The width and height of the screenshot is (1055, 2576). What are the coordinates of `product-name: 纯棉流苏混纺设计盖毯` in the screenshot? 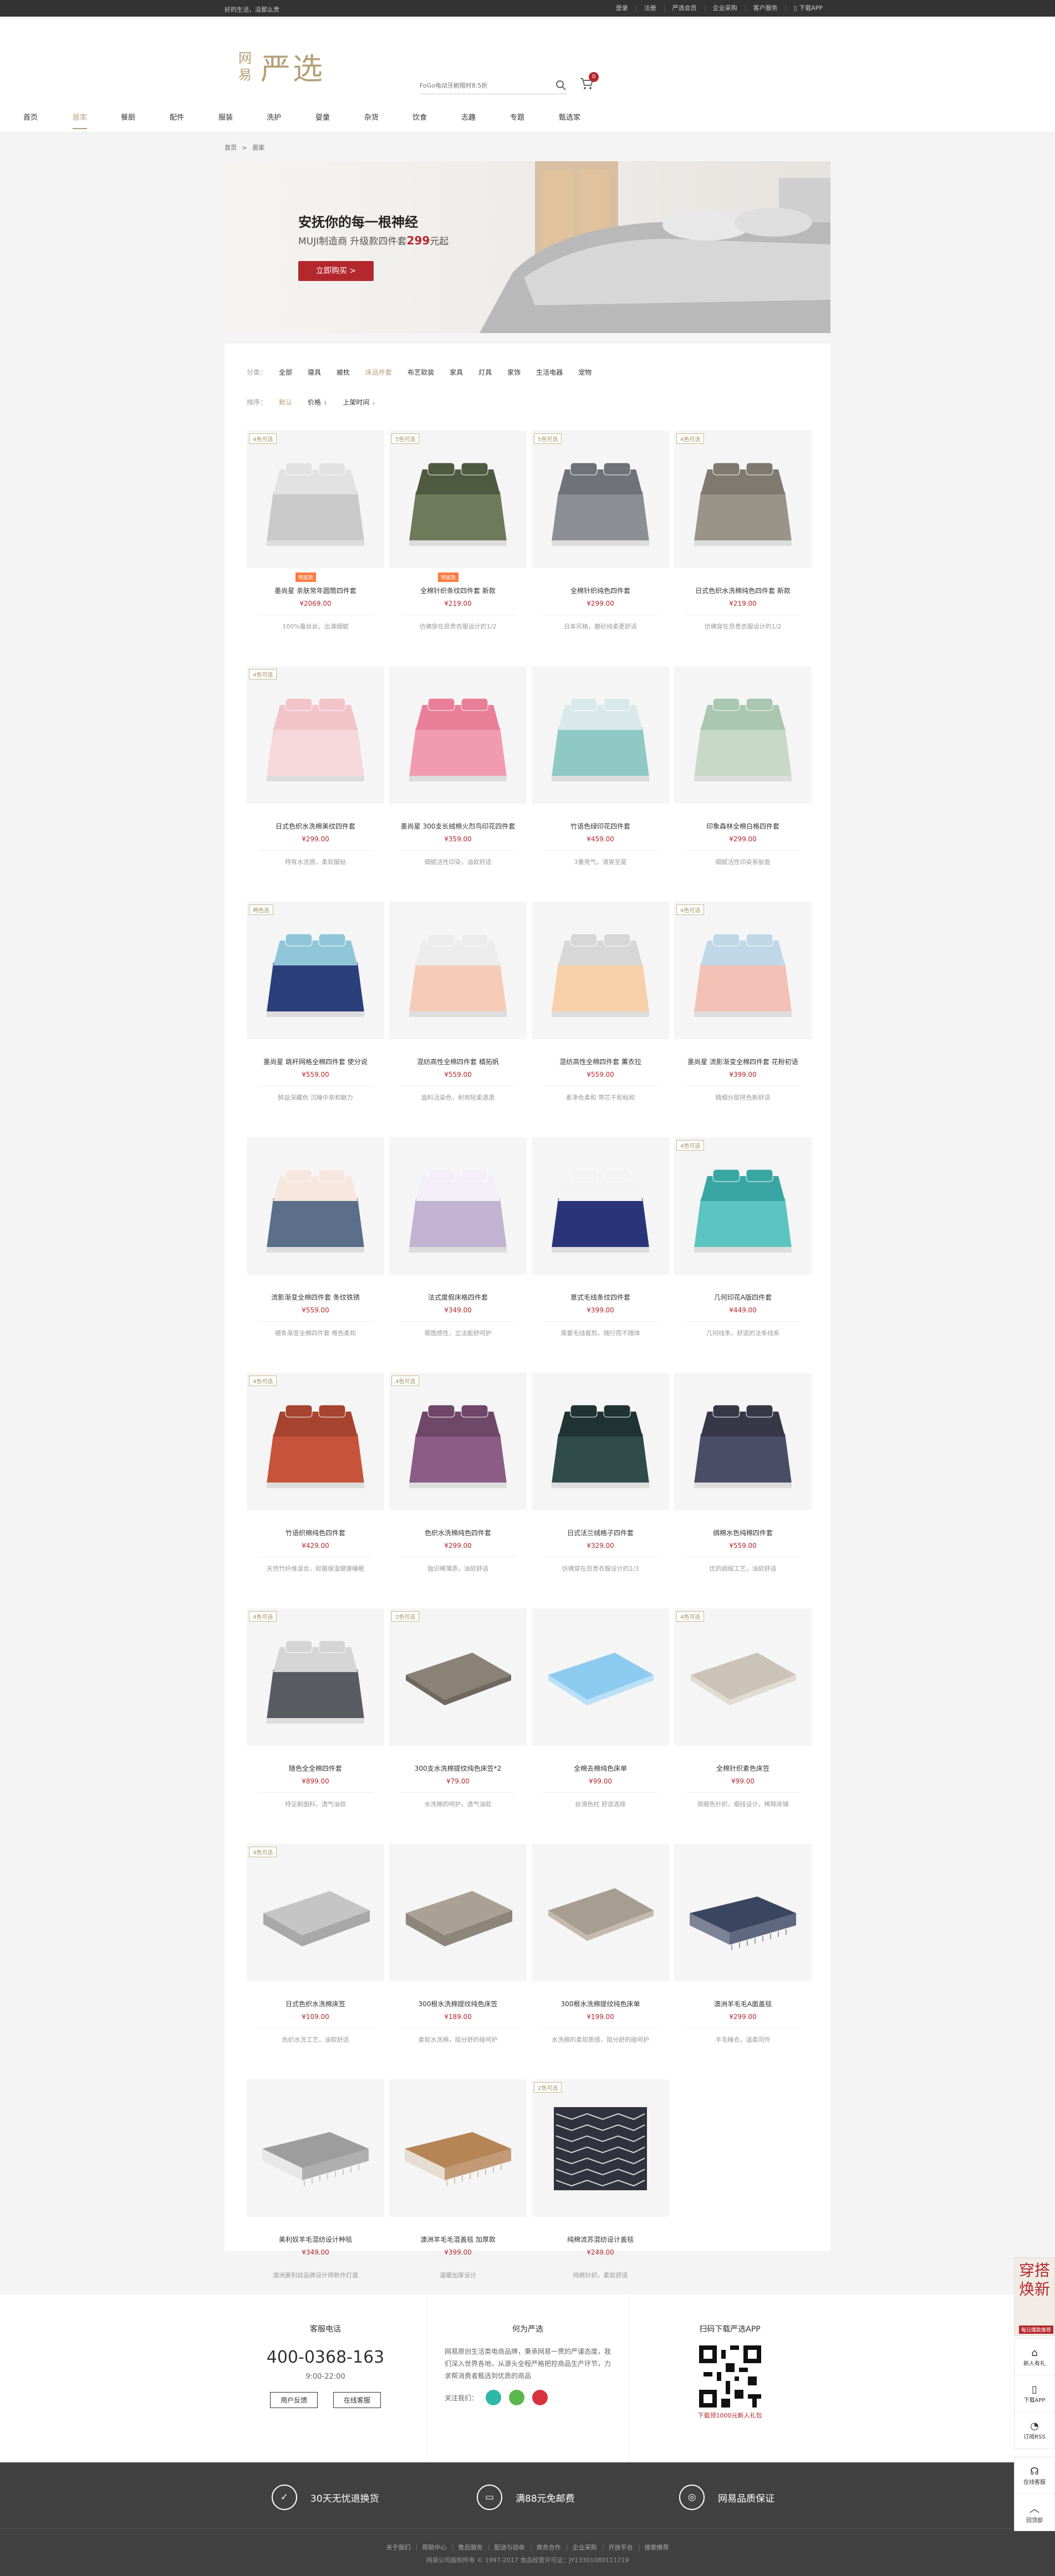 It's located at (600, 2239).